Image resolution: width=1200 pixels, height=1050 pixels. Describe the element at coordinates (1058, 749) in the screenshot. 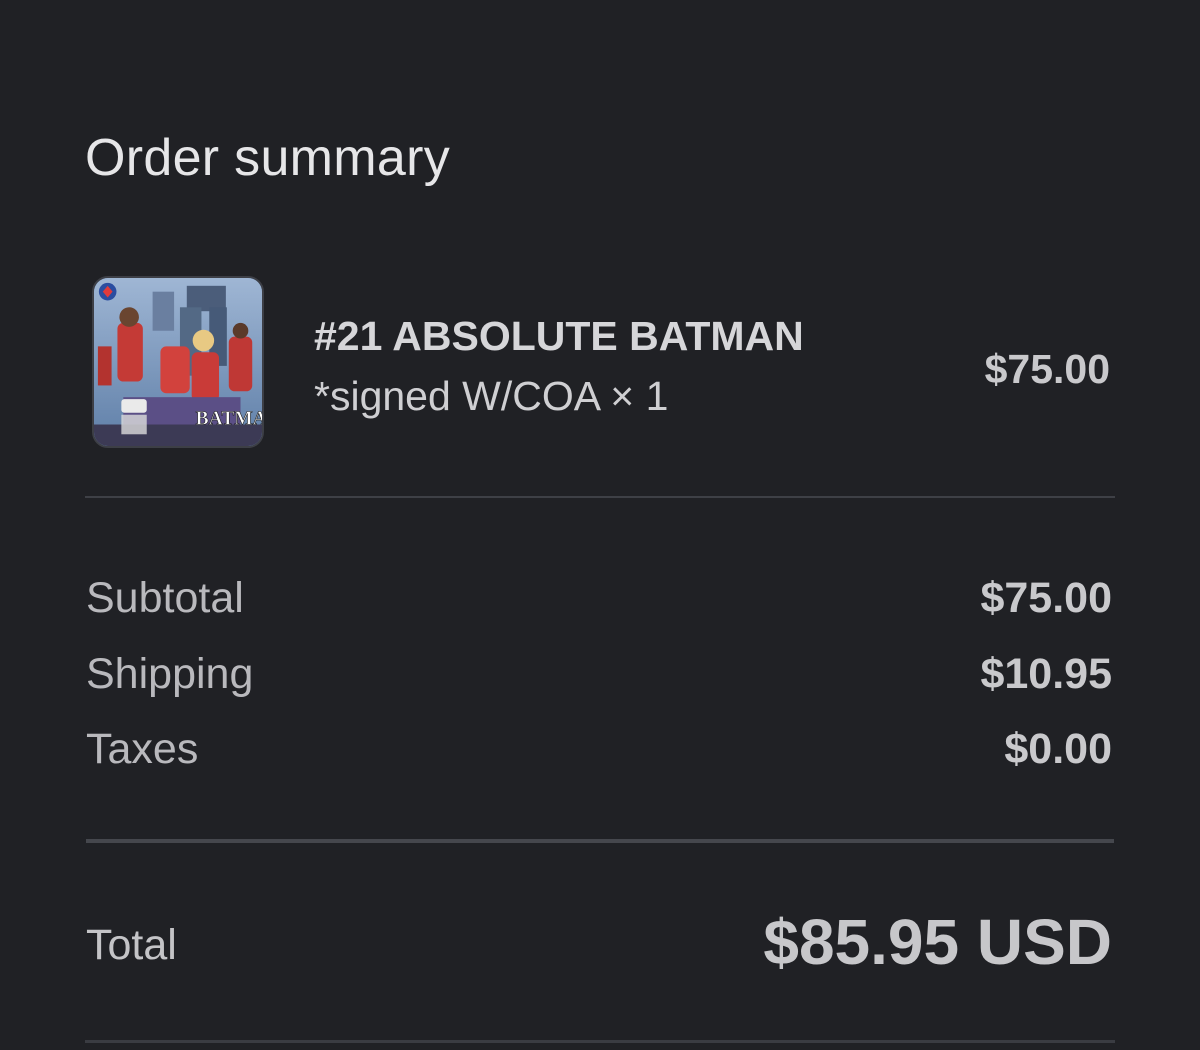

I see `taxes-value: $0.00` at that location.